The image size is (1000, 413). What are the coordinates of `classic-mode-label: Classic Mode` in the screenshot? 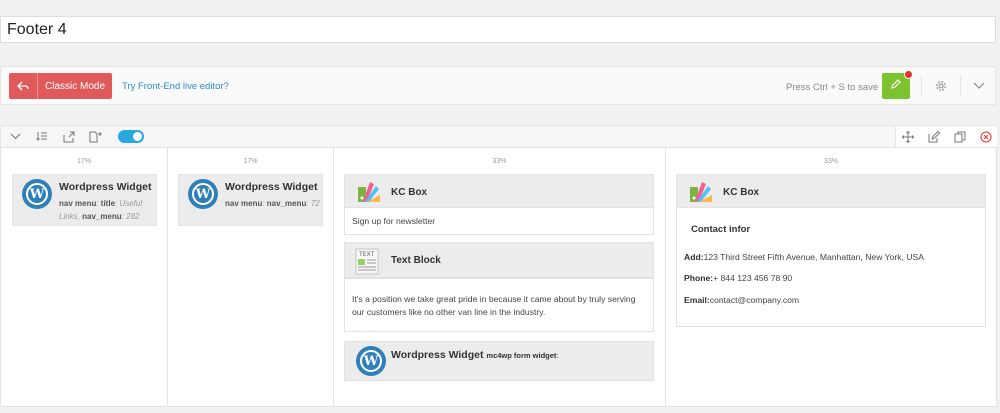 It's located at (75, 86).